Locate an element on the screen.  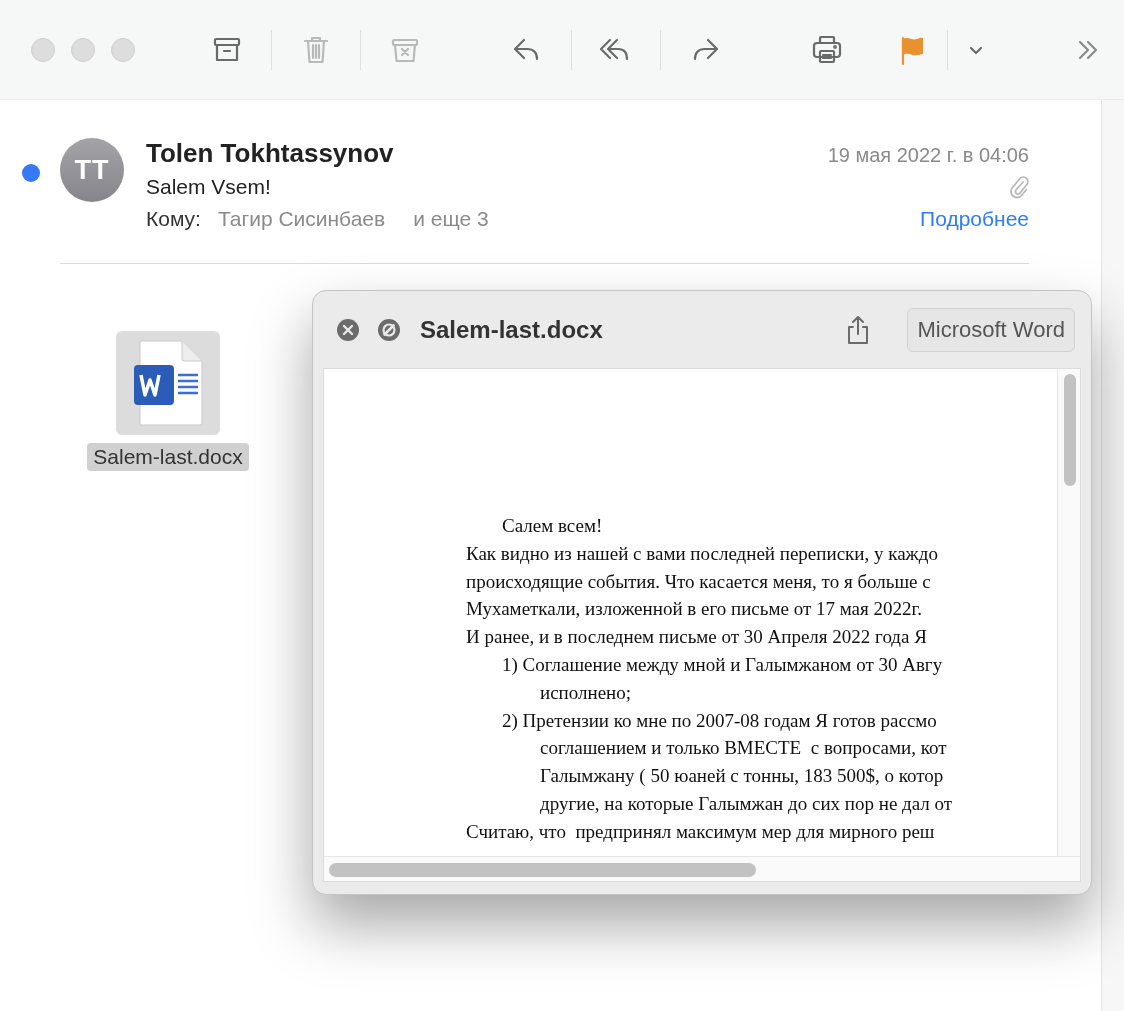
attachment-name: Salem-last.docx is located at coordinates (168, 457).